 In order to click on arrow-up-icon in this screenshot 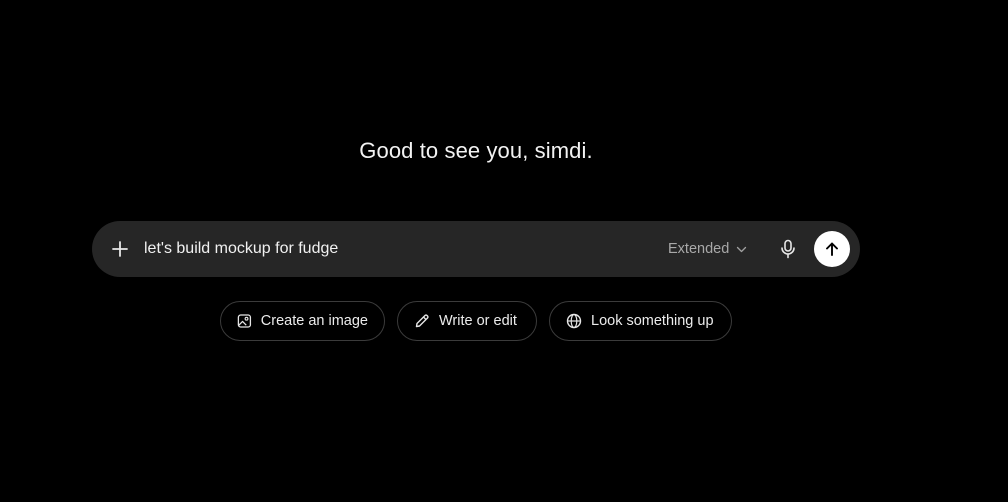, I will do `click(832, 249)`.